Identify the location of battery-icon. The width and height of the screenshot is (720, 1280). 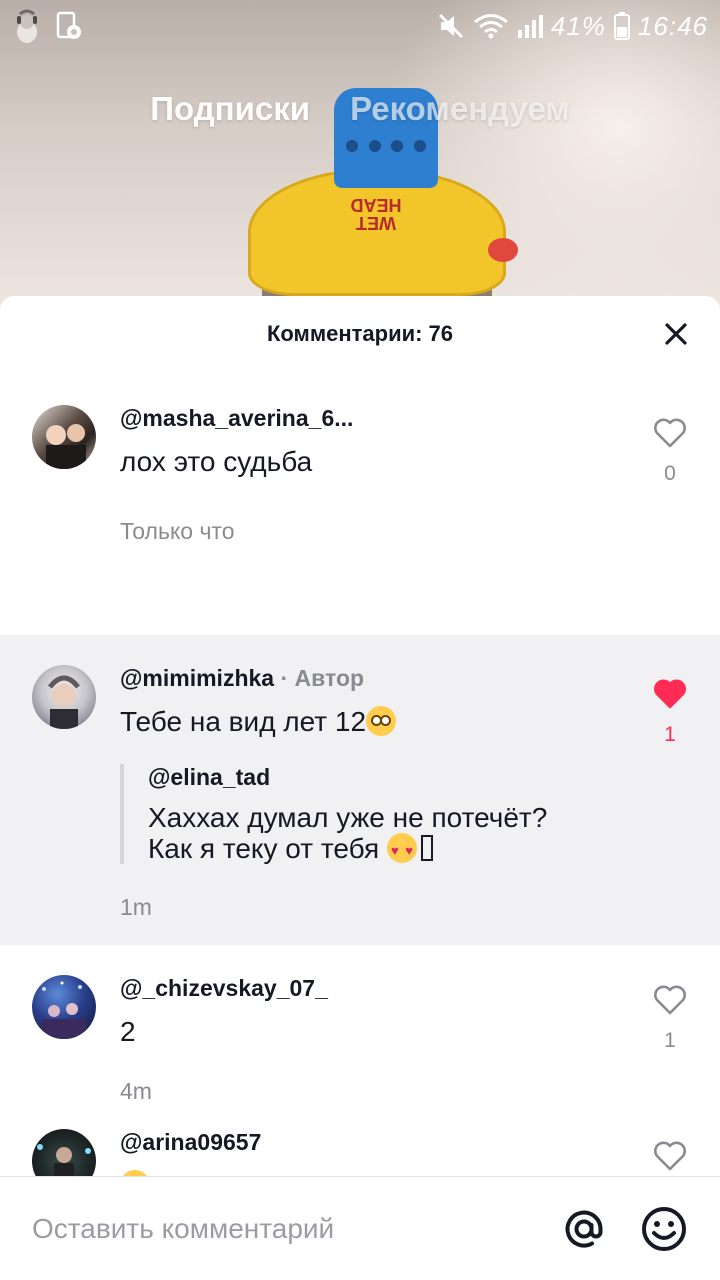
(621, 26).